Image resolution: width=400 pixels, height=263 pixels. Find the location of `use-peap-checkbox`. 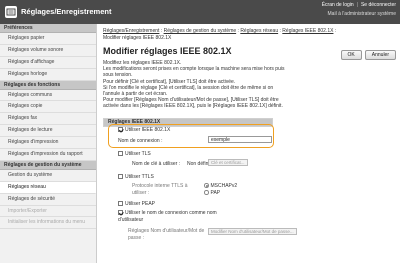

use-peap-checkbox is located at coordinates (120, 204).